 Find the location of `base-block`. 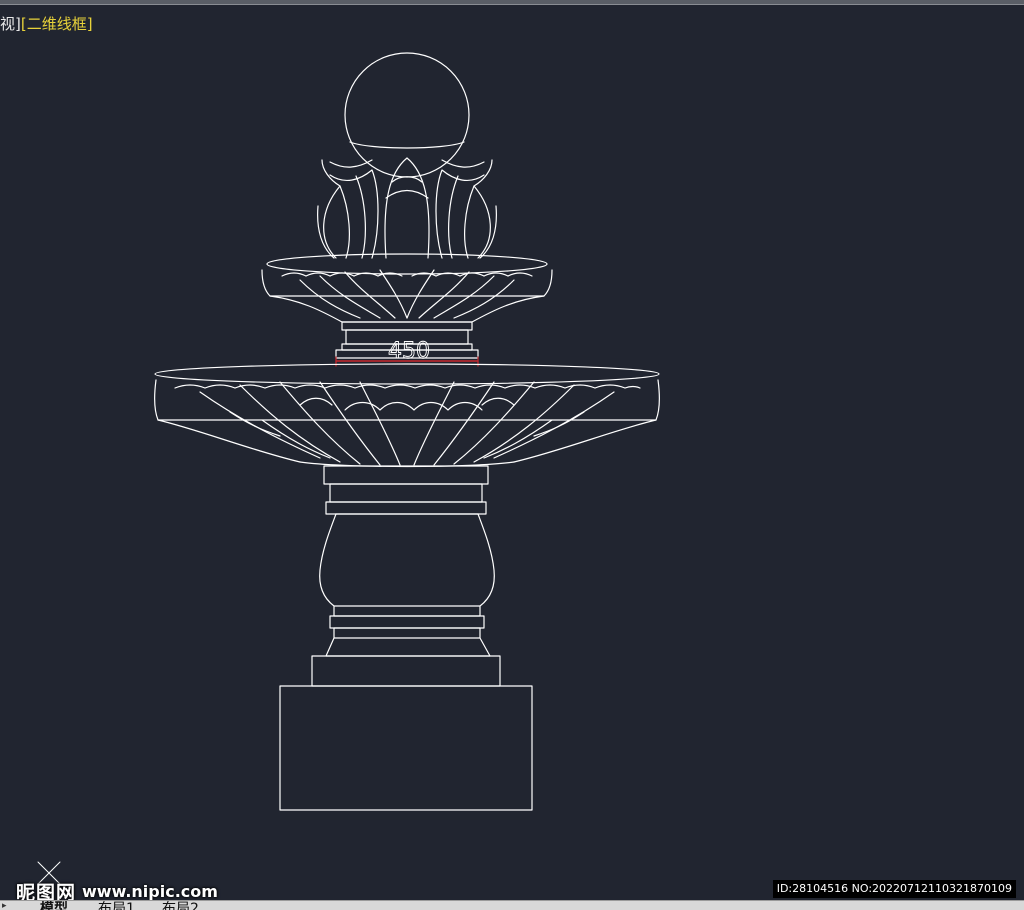

base-block is located at coordinates (406, 748).